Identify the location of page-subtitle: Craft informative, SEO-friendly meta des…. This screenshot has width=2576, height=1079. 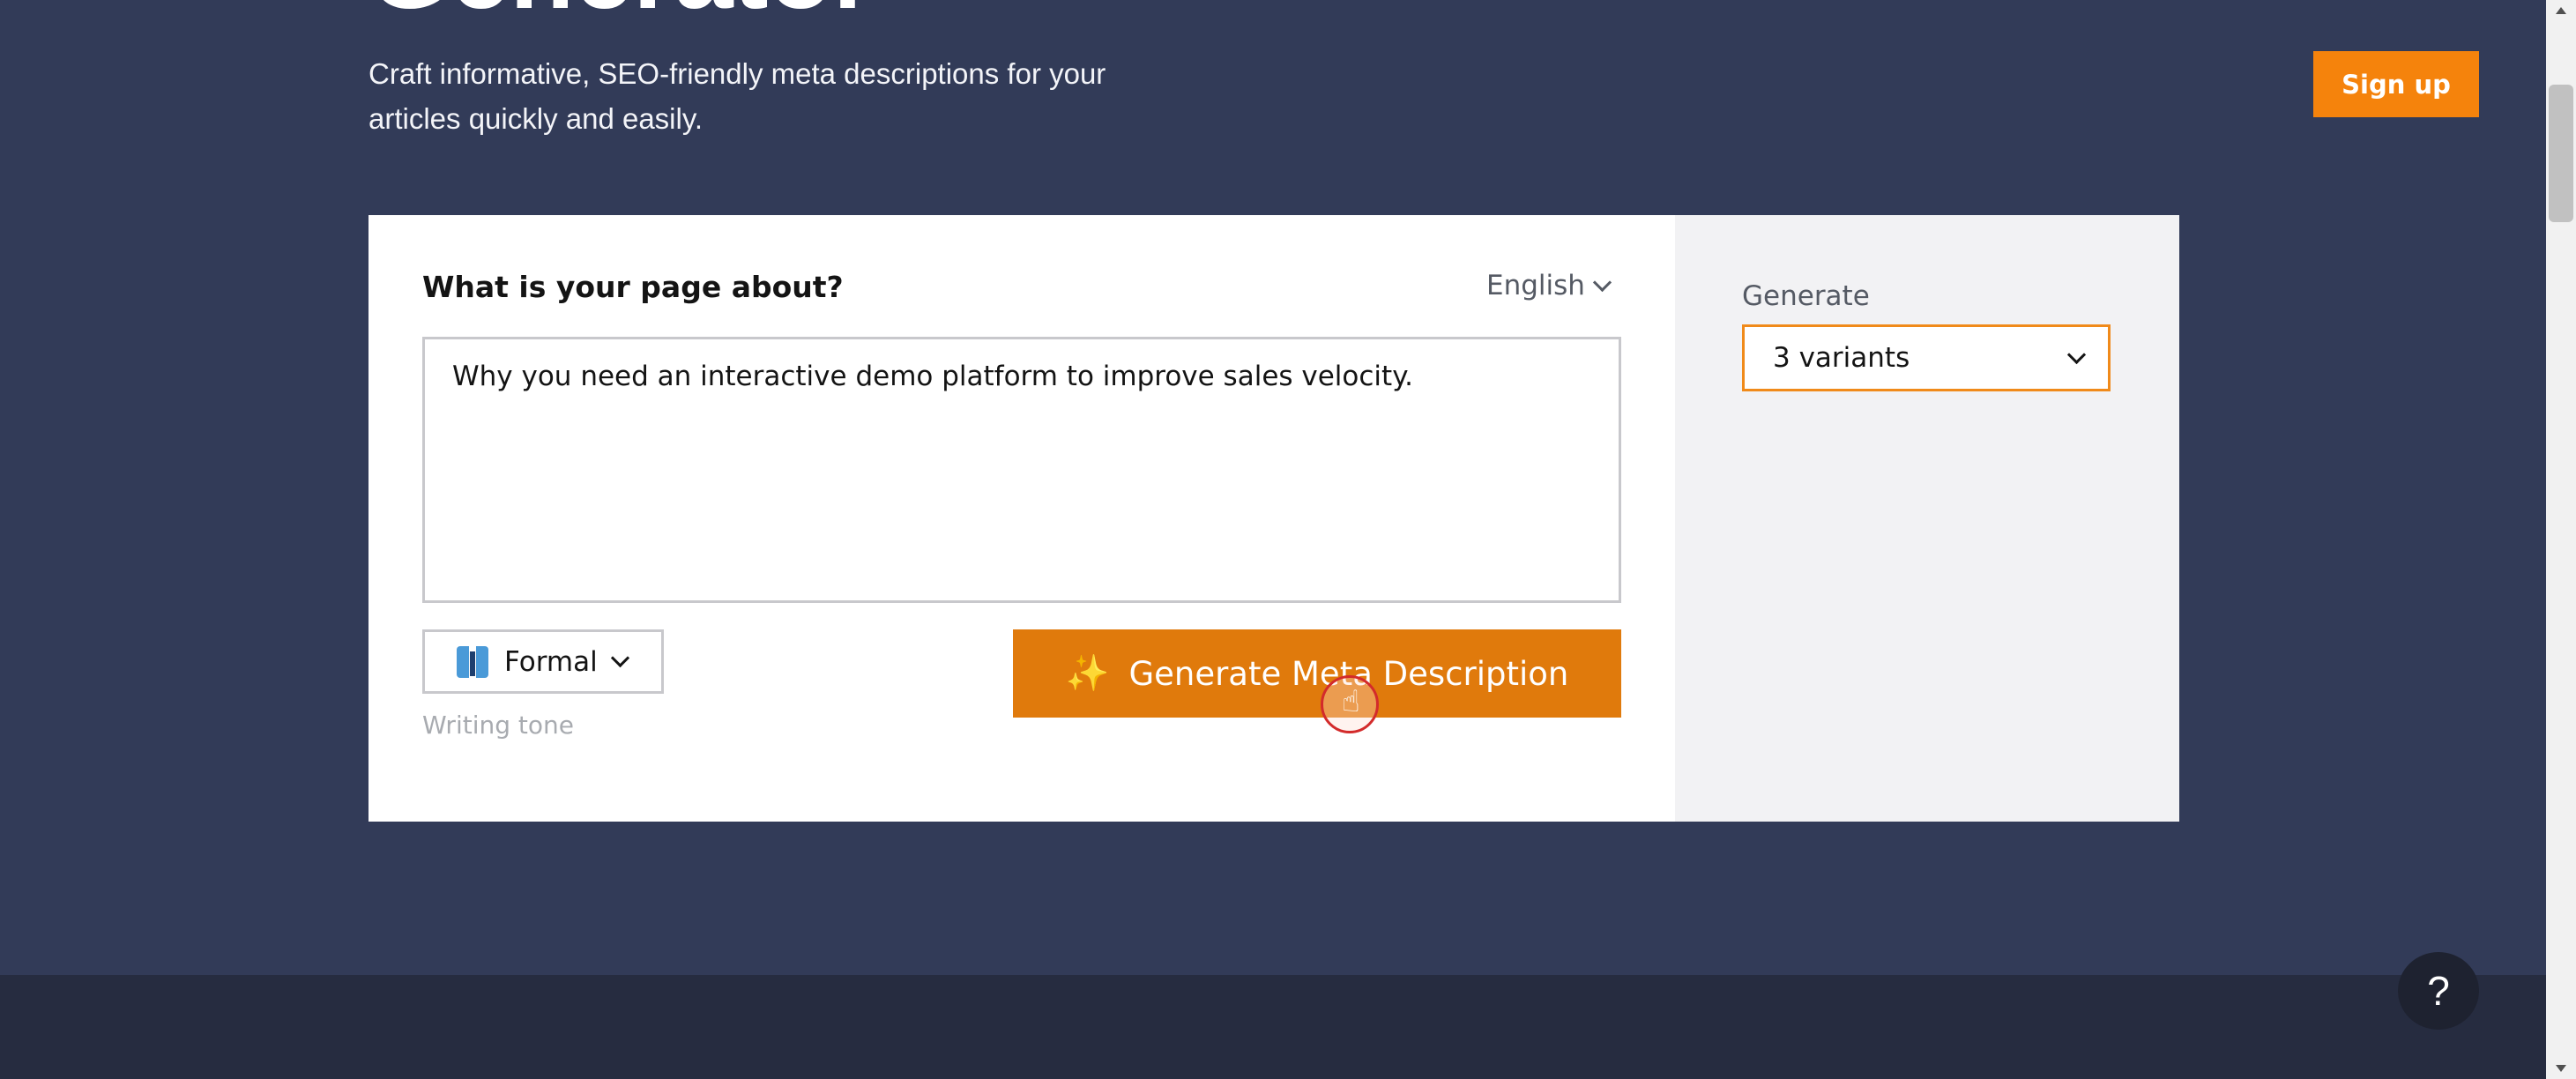
(737, 96).